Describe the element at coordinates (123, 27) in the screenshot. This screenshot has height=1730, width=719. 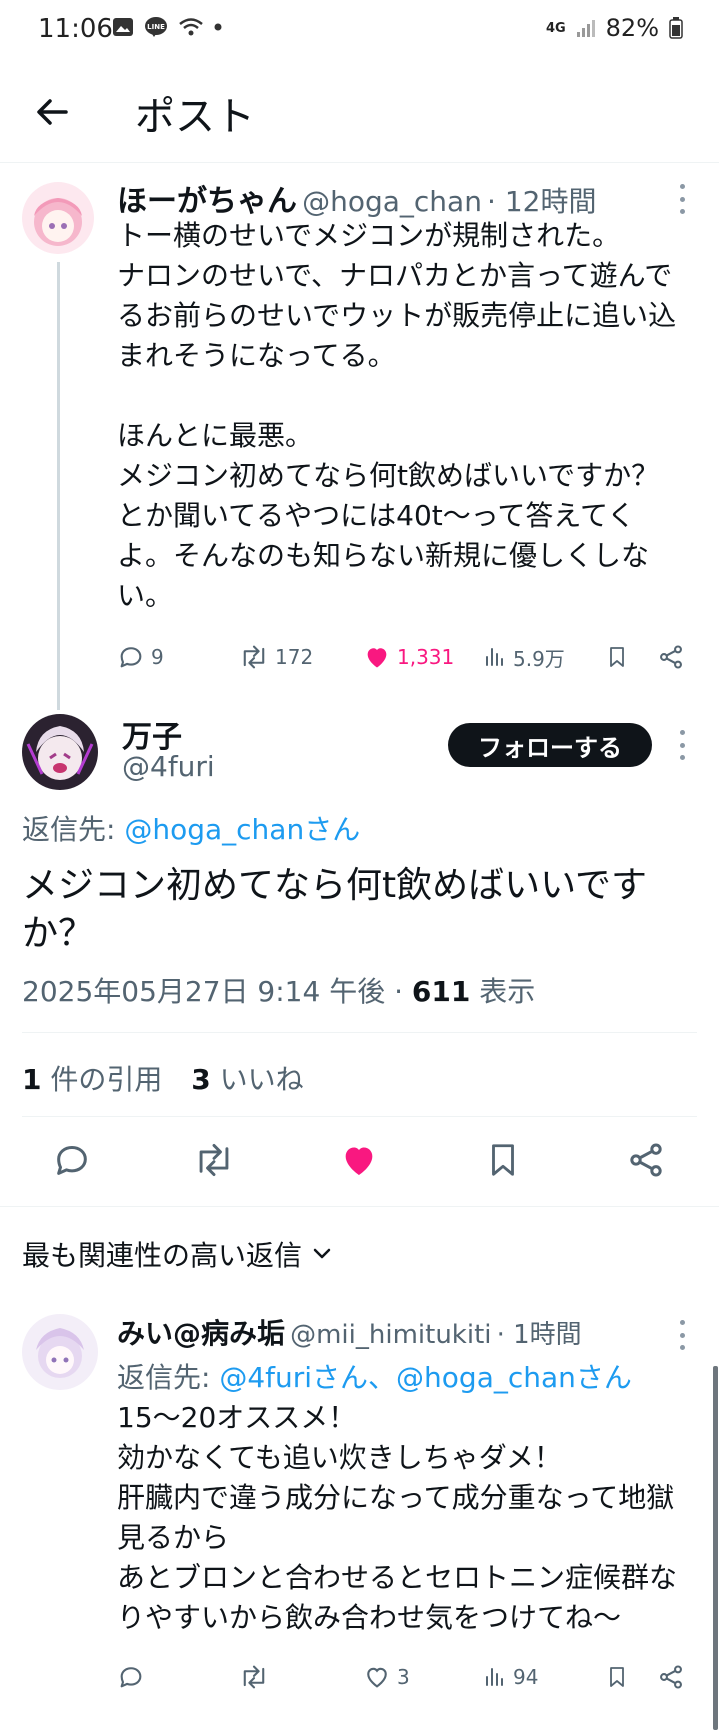
I see `gallery-icon` at that location.